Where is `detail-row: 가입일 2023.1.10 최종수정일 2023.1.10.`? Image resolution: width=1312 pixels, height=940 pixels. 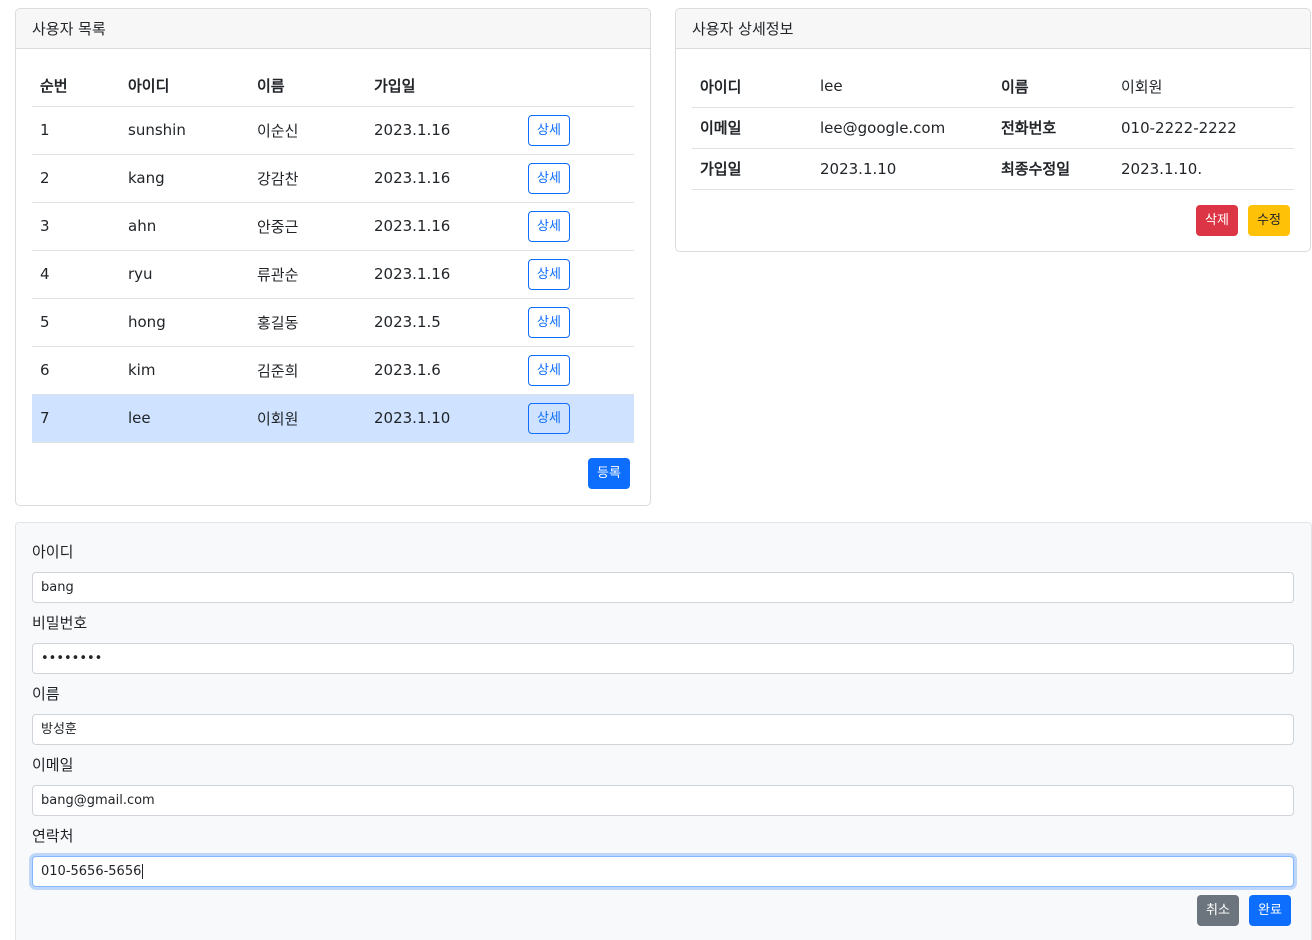
detail-row: 가입일 2023.1.10 최종수정일 2023.1.10. is located at coordinates (993, 169).